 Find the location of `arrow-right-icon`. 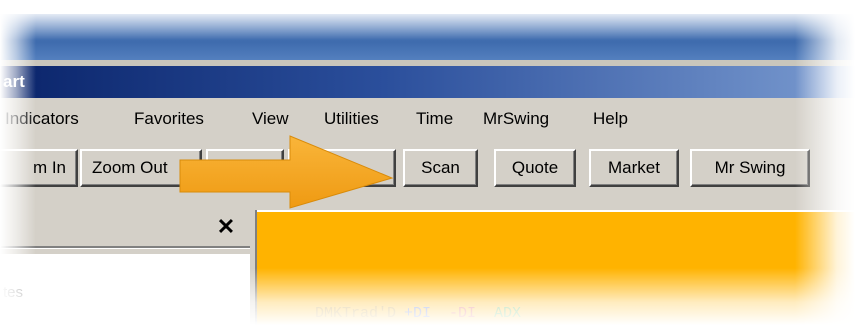

arrow-right-icon is located at coordinates (286, 172).